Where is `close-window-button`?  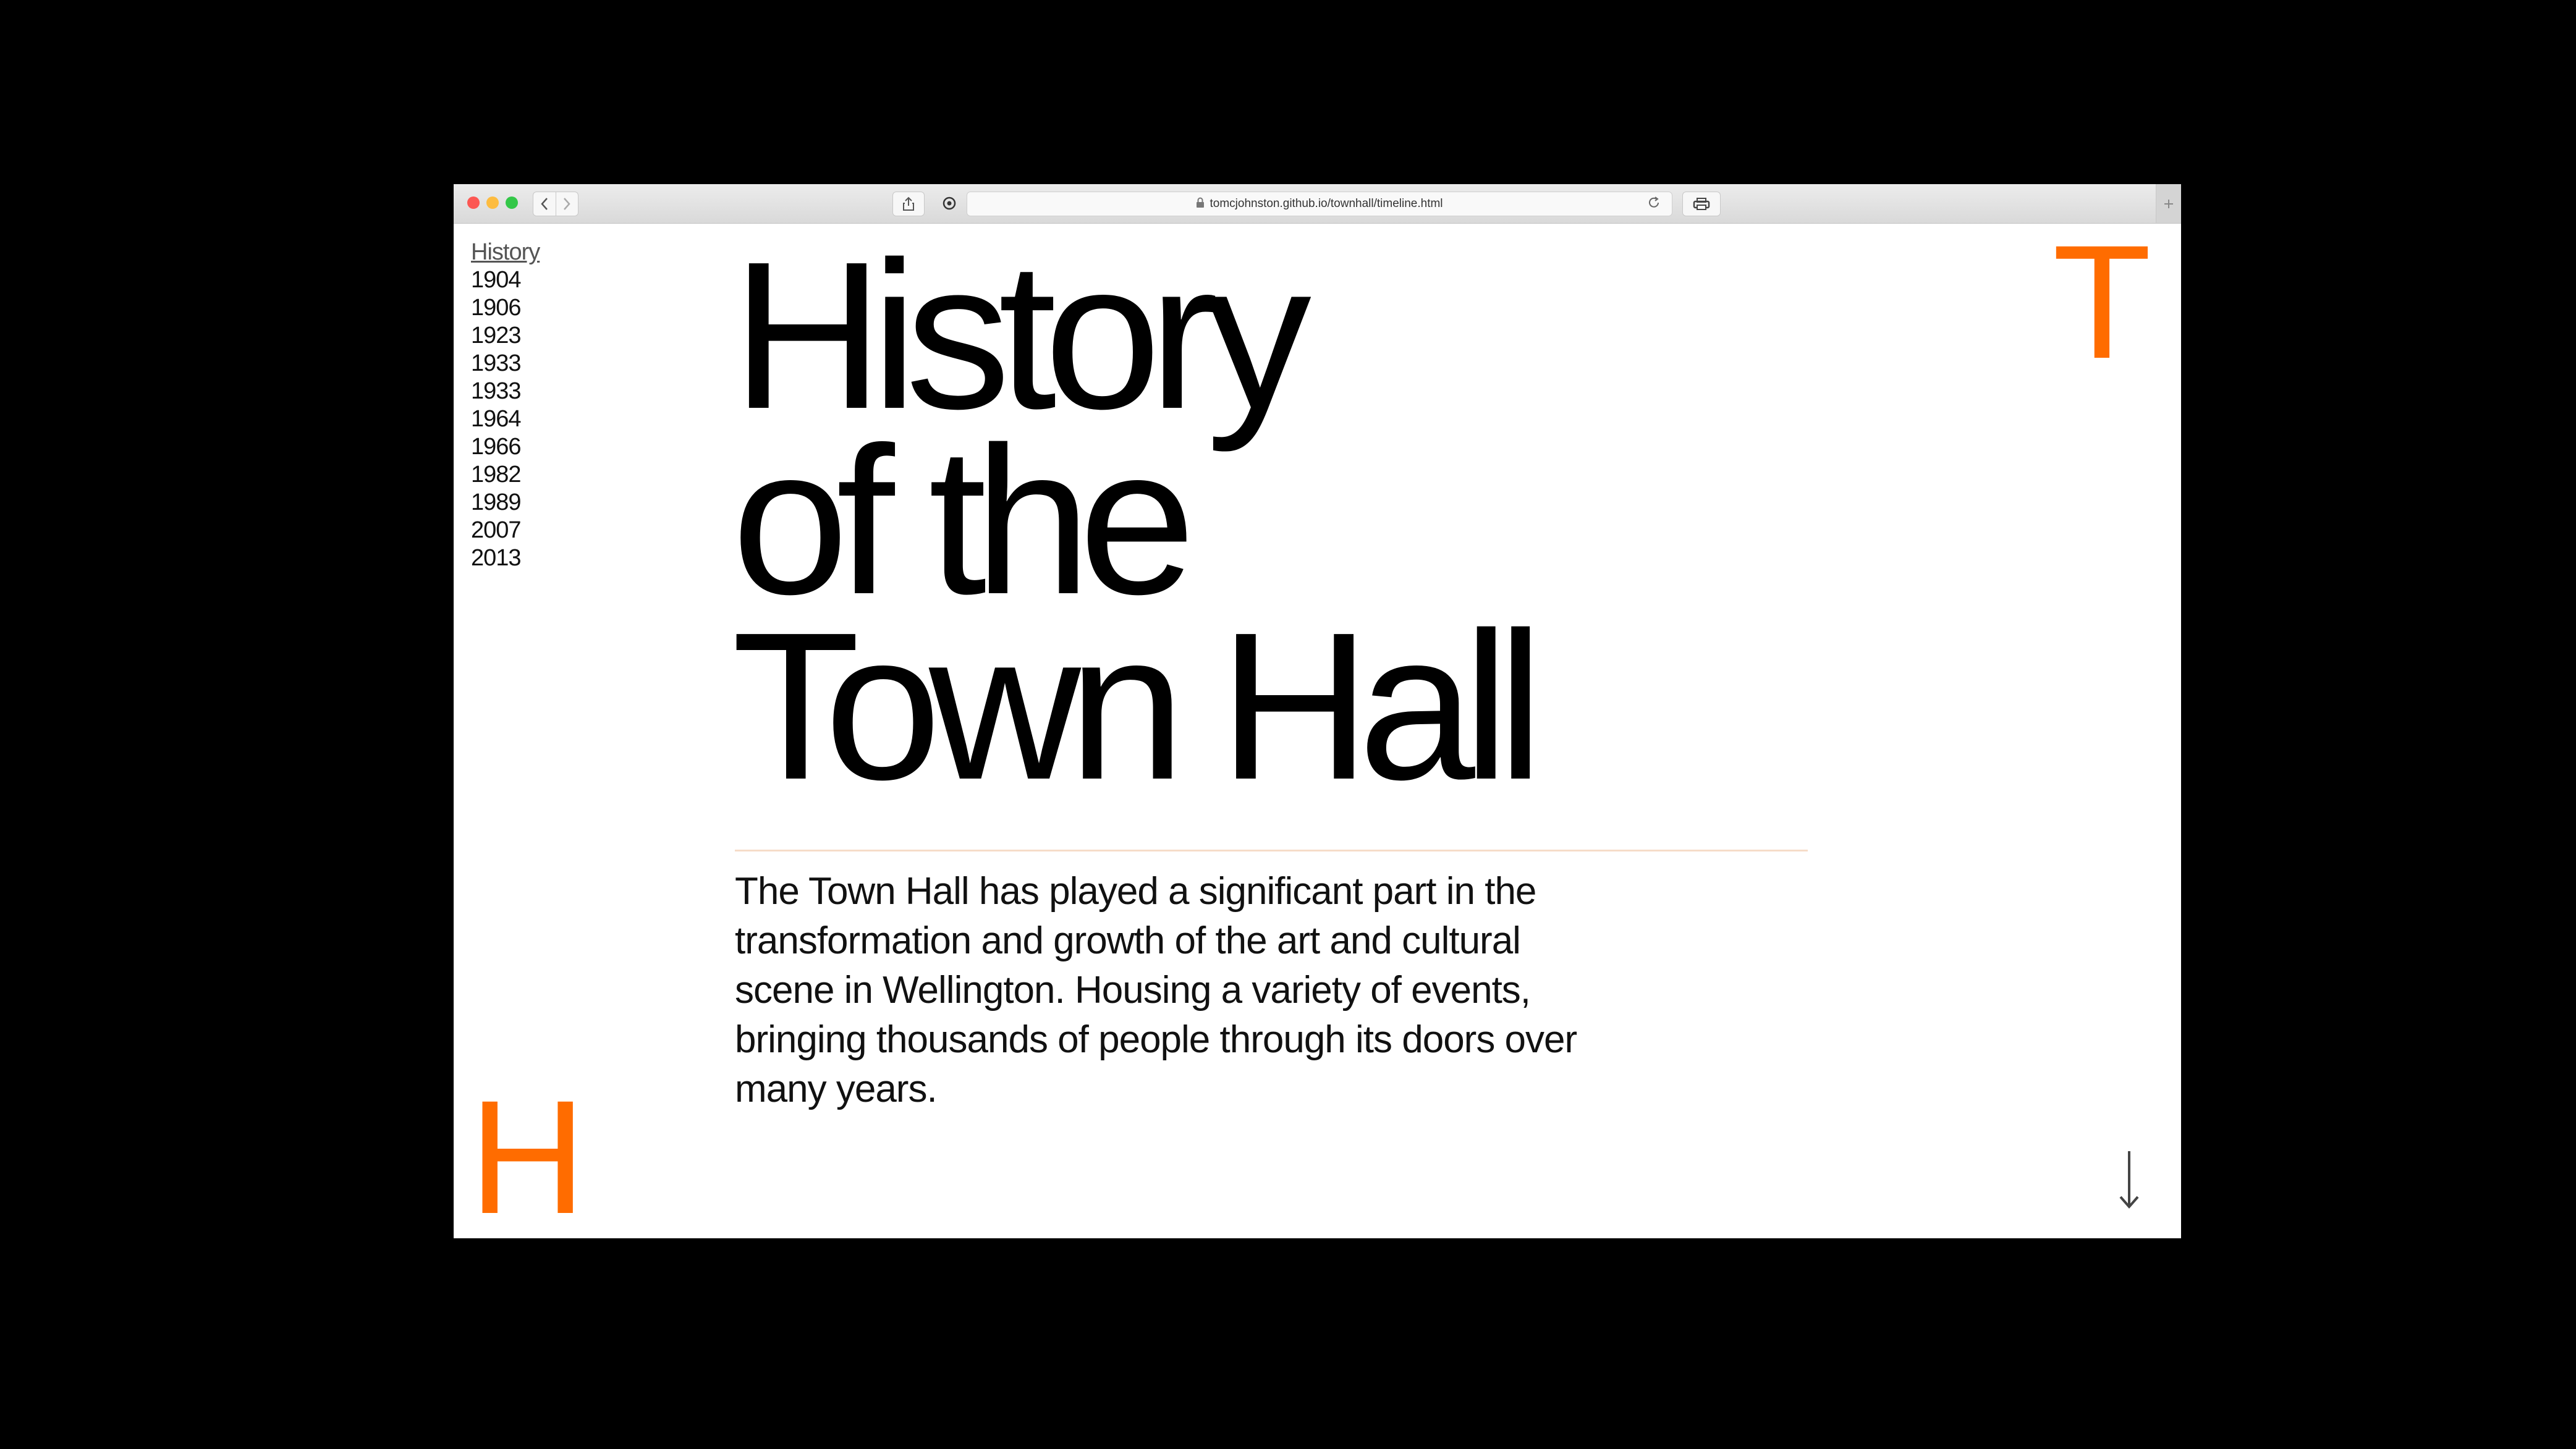
close-window-button is located at coordinates (473, 203).